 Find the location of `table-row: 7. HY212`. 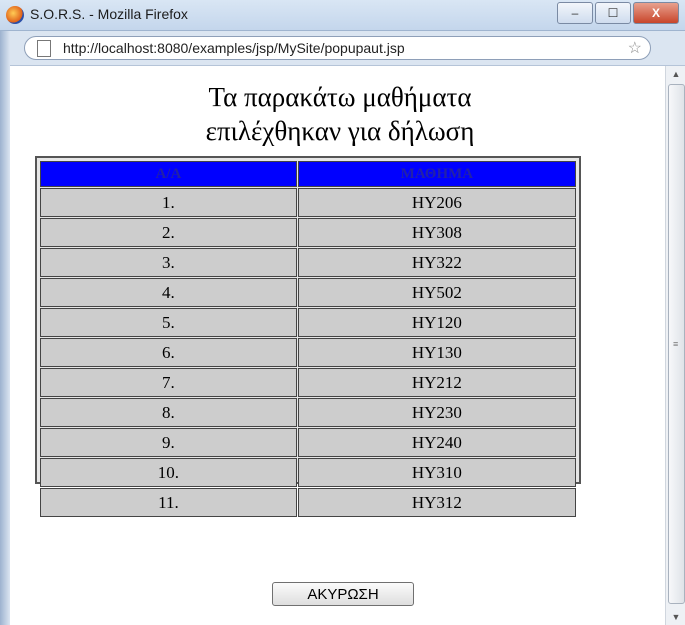

table-row: 7. HY212 is located at coordinates (308, 382).